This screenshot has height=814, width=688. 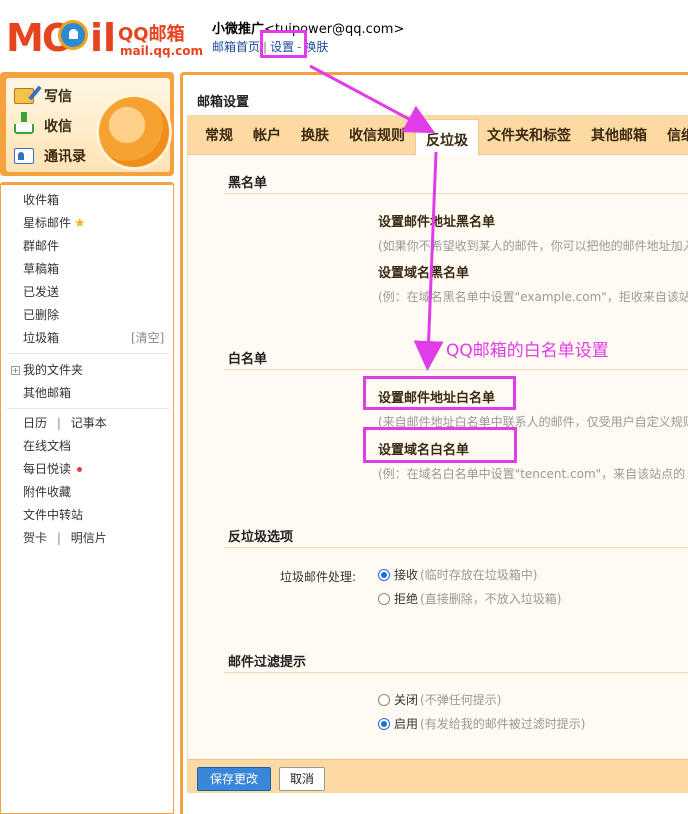 I want to click on footer-bar: 保存更改 取消, so click(x=437, y=776).